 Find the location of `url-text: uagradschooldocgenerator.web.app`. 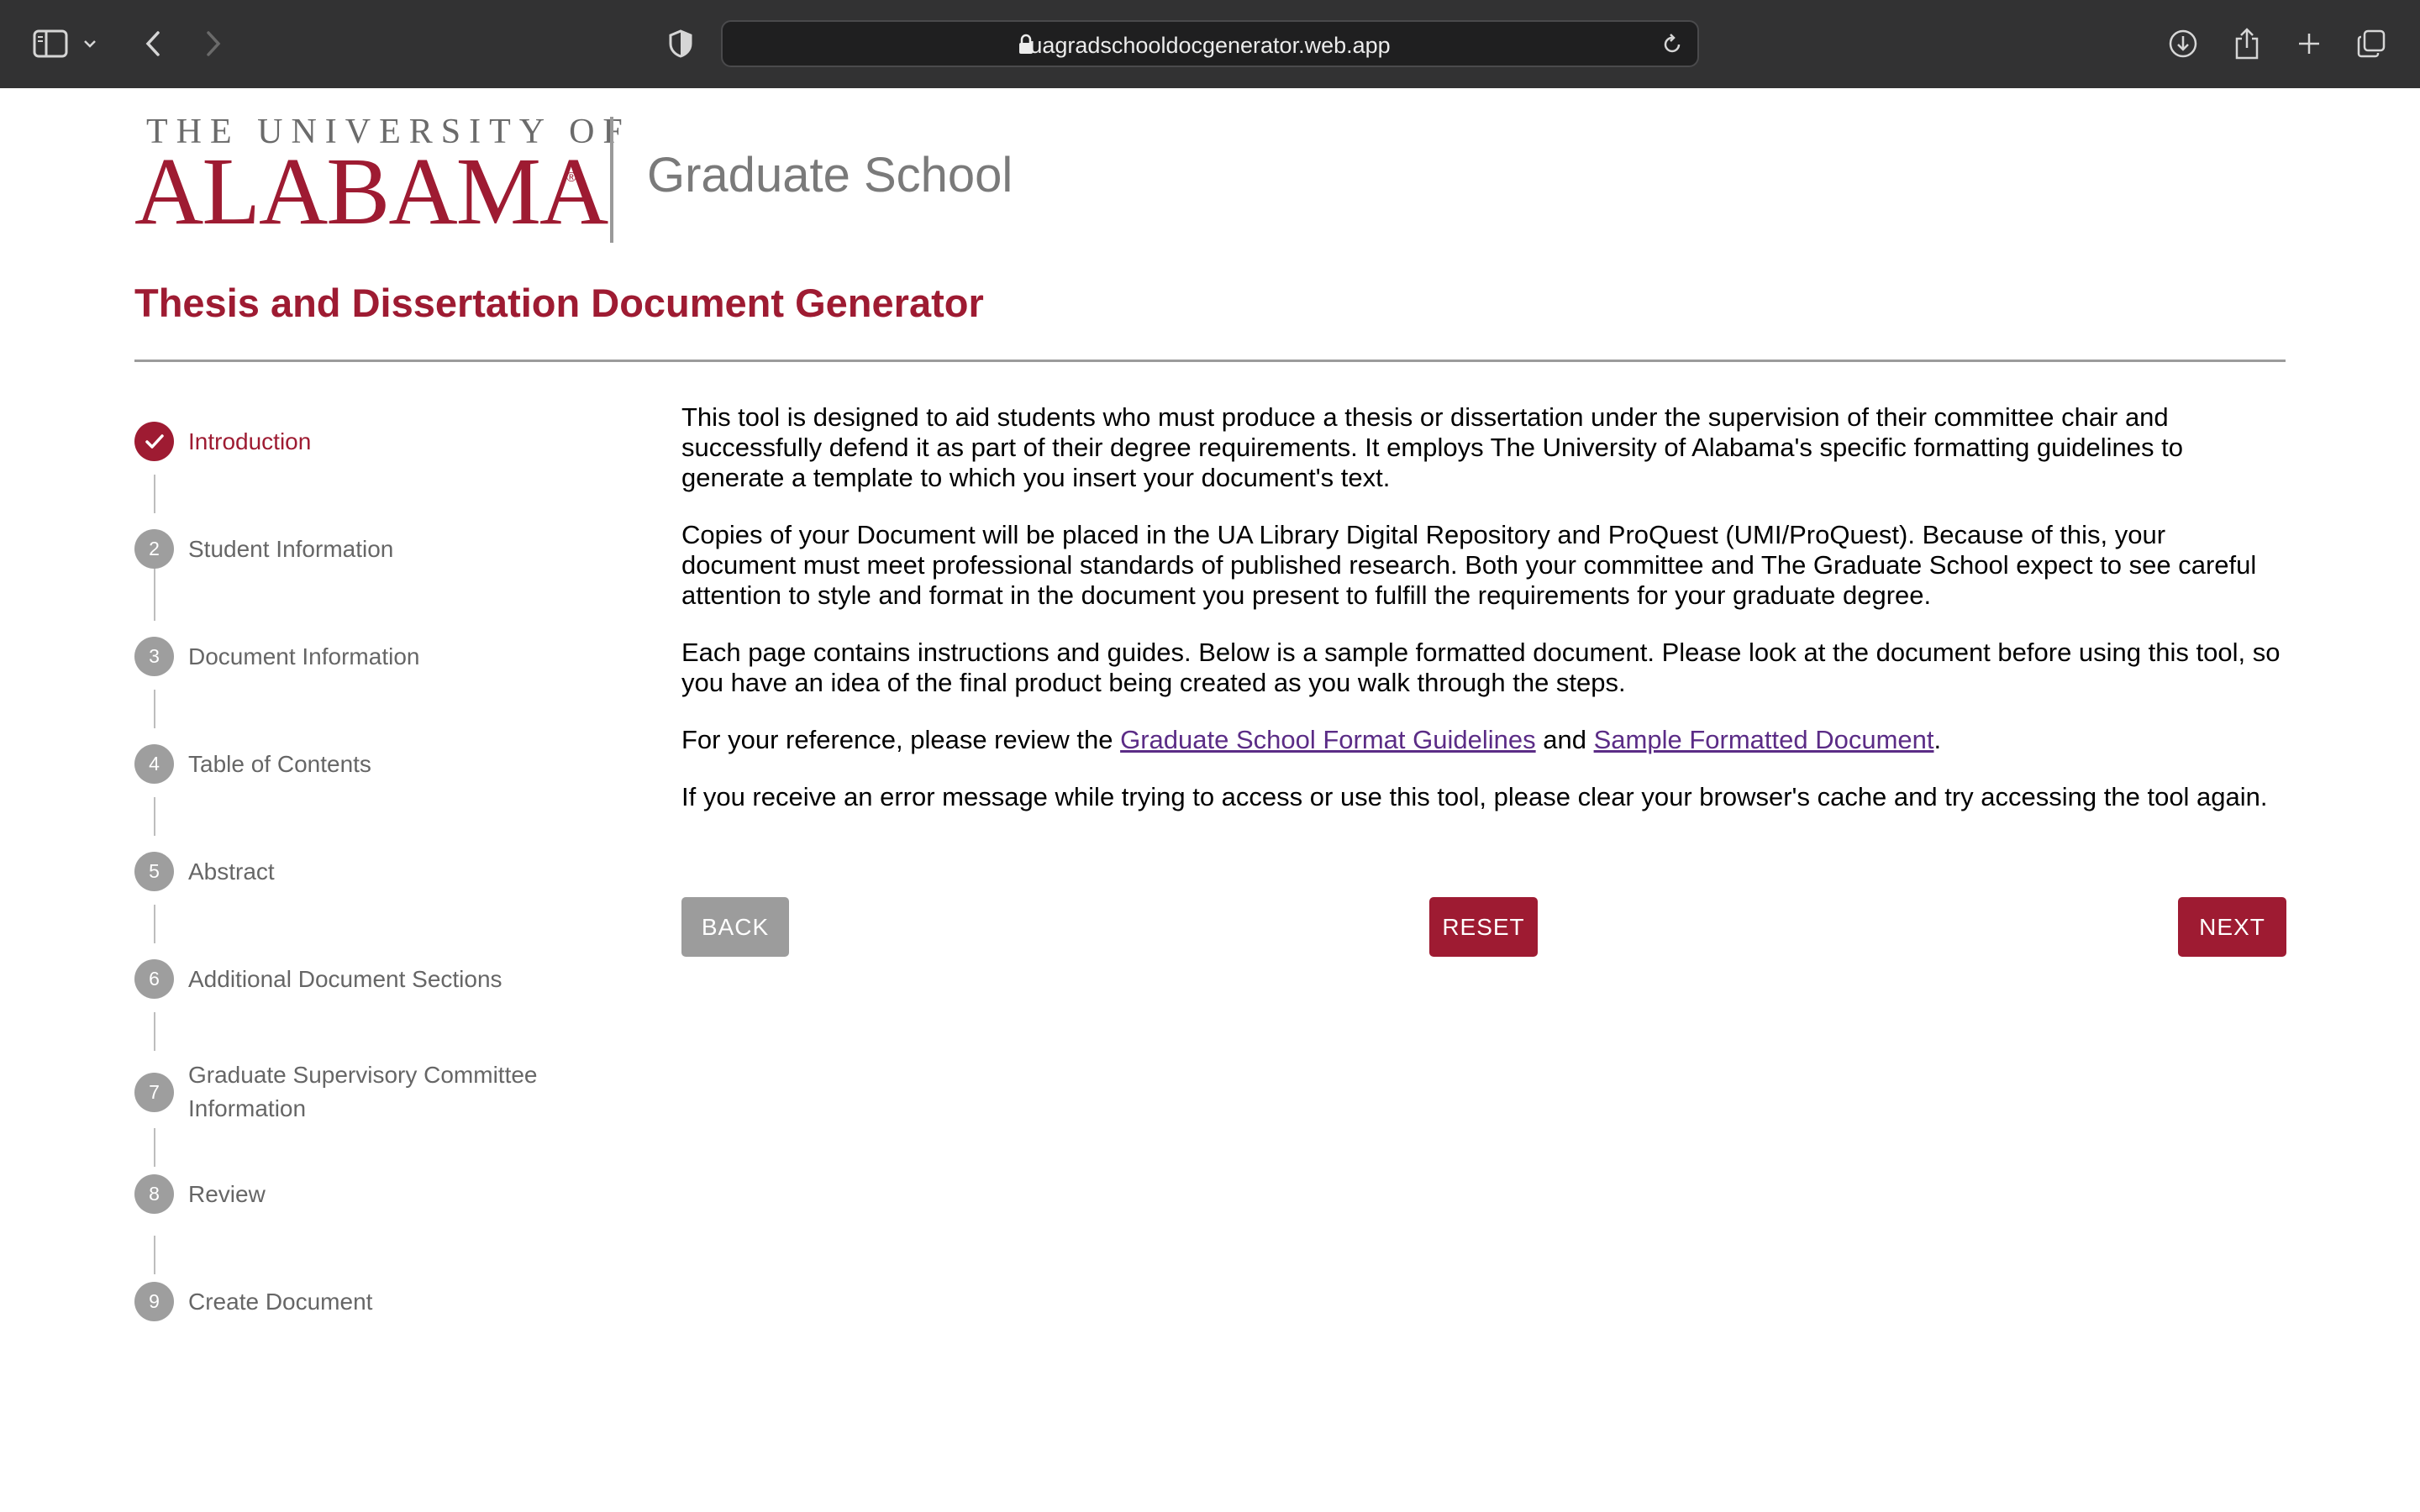

url-text: uagradschooldocgenerator.web.app is located at coordinates (1210, 45).